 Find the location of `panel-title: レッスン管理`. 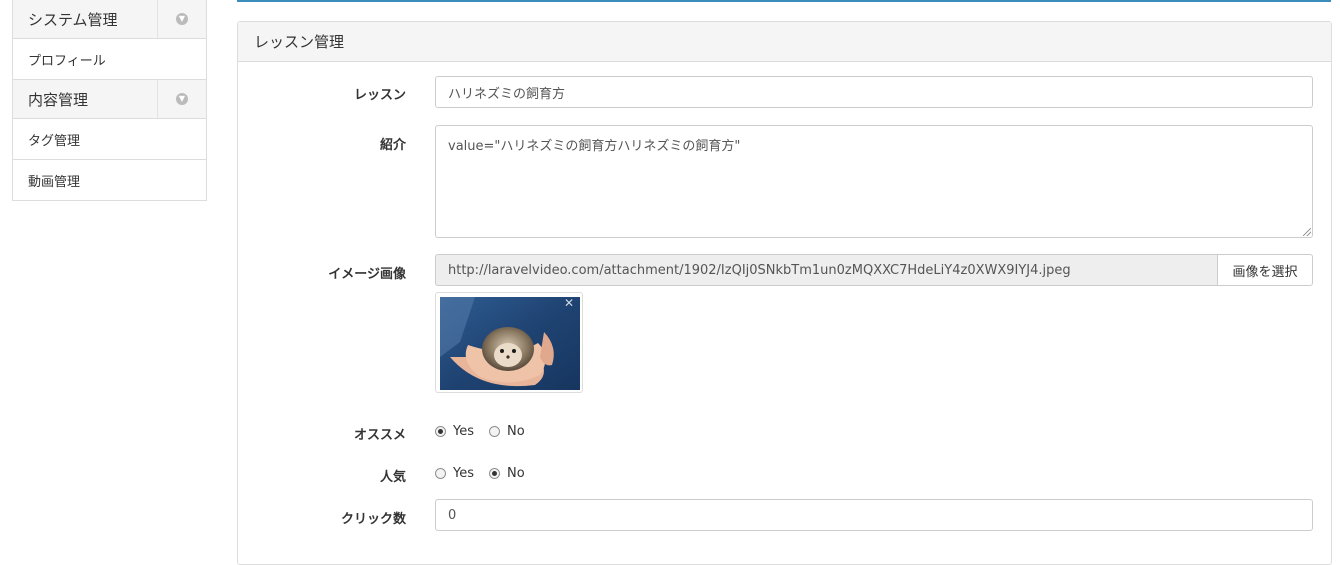

panel-title: レッスン管理 is located at coordinates (784, 42).